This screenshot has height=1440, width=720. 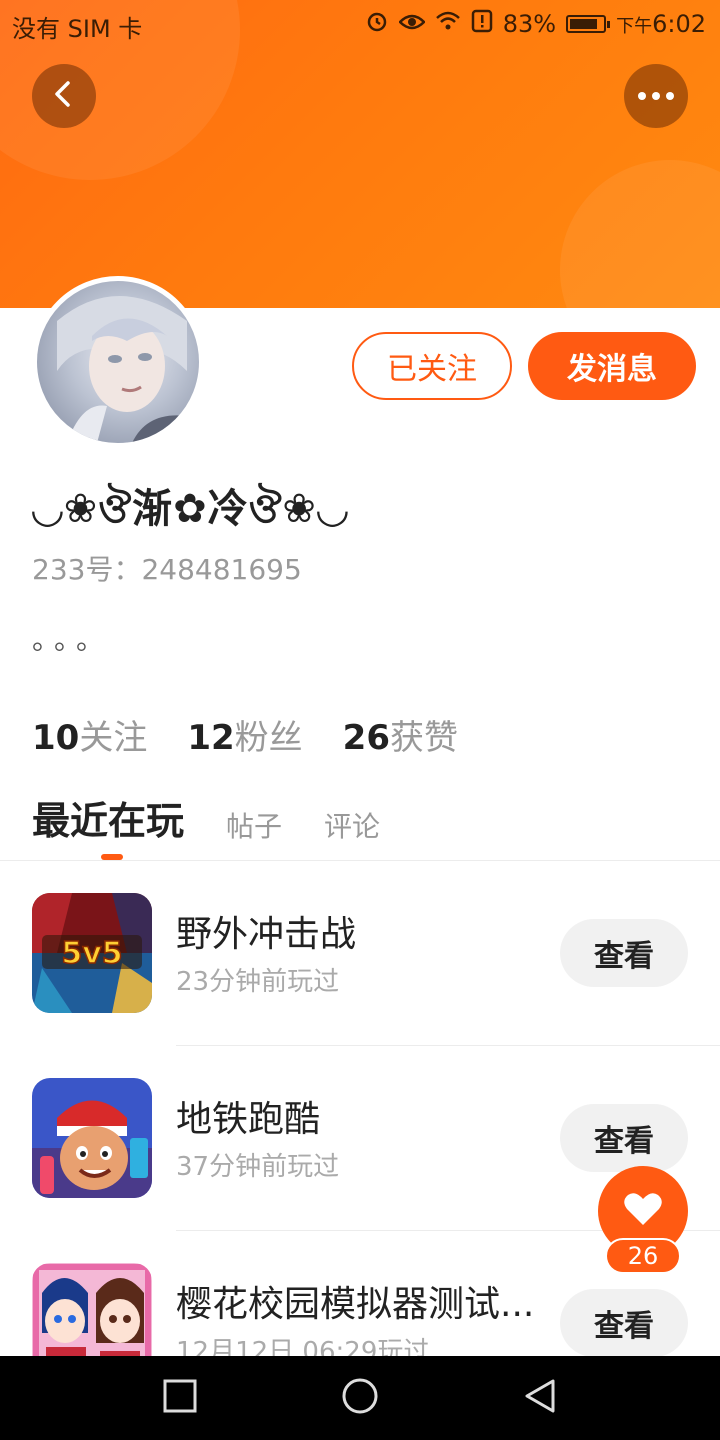 I want to click on stat-likes: 26获赞, so click(x=400, y=734).